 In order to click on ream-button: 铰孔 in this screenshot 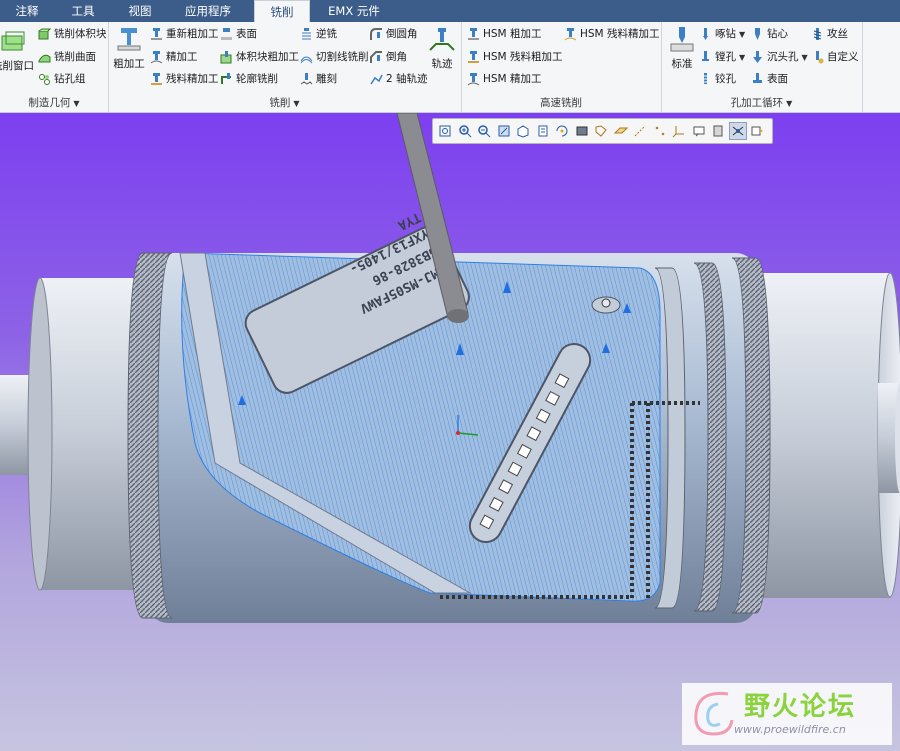, I will do `click(717, 79)`.